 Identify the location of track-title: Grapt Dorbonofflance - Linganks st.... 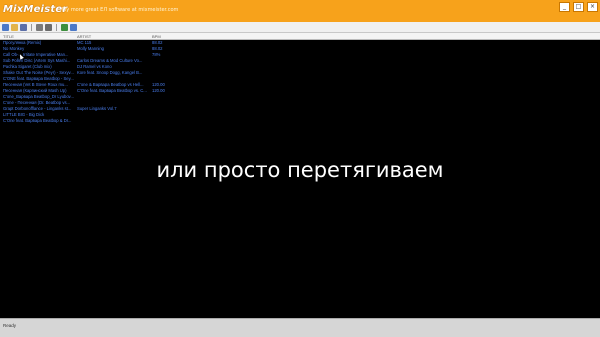
(37, 108).